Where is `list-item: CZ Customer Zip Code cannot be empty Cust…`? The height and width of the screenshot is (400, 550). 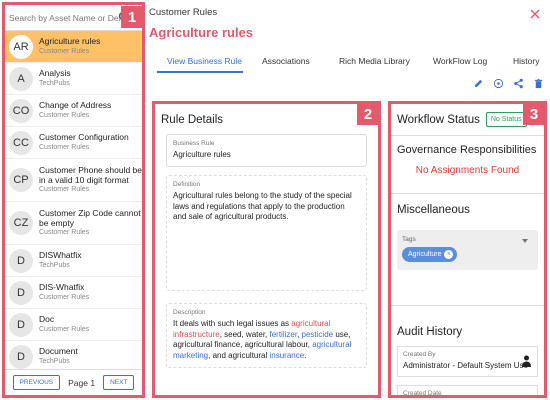
list-item: CZ Customer Zip Code cannot be empty Cust… is located at coordinates (73, 223).